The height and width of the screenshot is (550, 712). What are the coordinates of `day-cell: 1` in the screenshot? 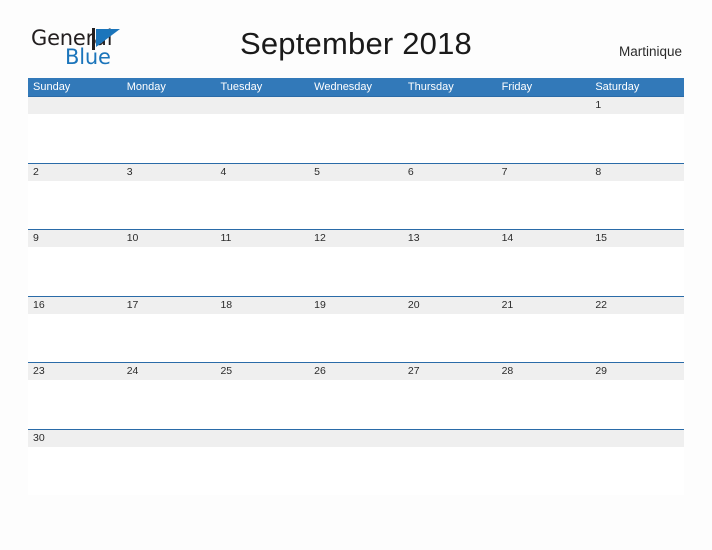 It's located at (637, 105).